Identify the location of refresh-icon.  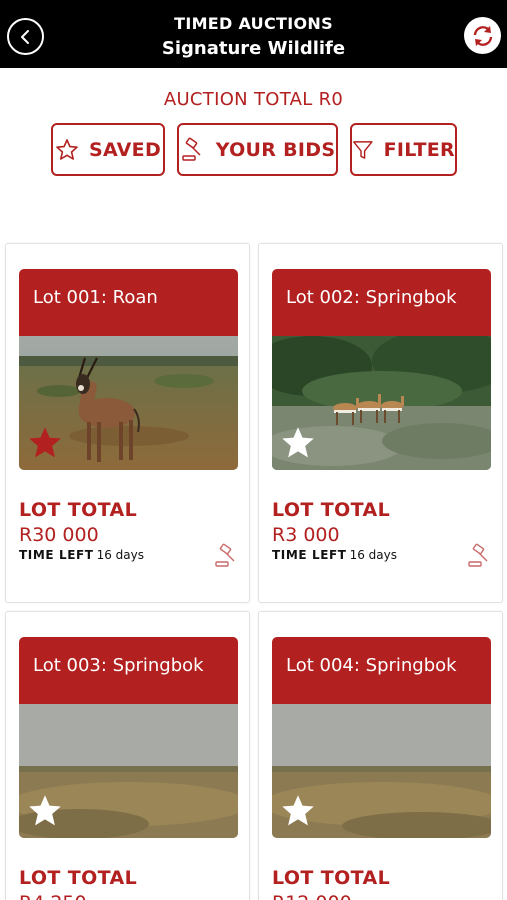
(482, 35).